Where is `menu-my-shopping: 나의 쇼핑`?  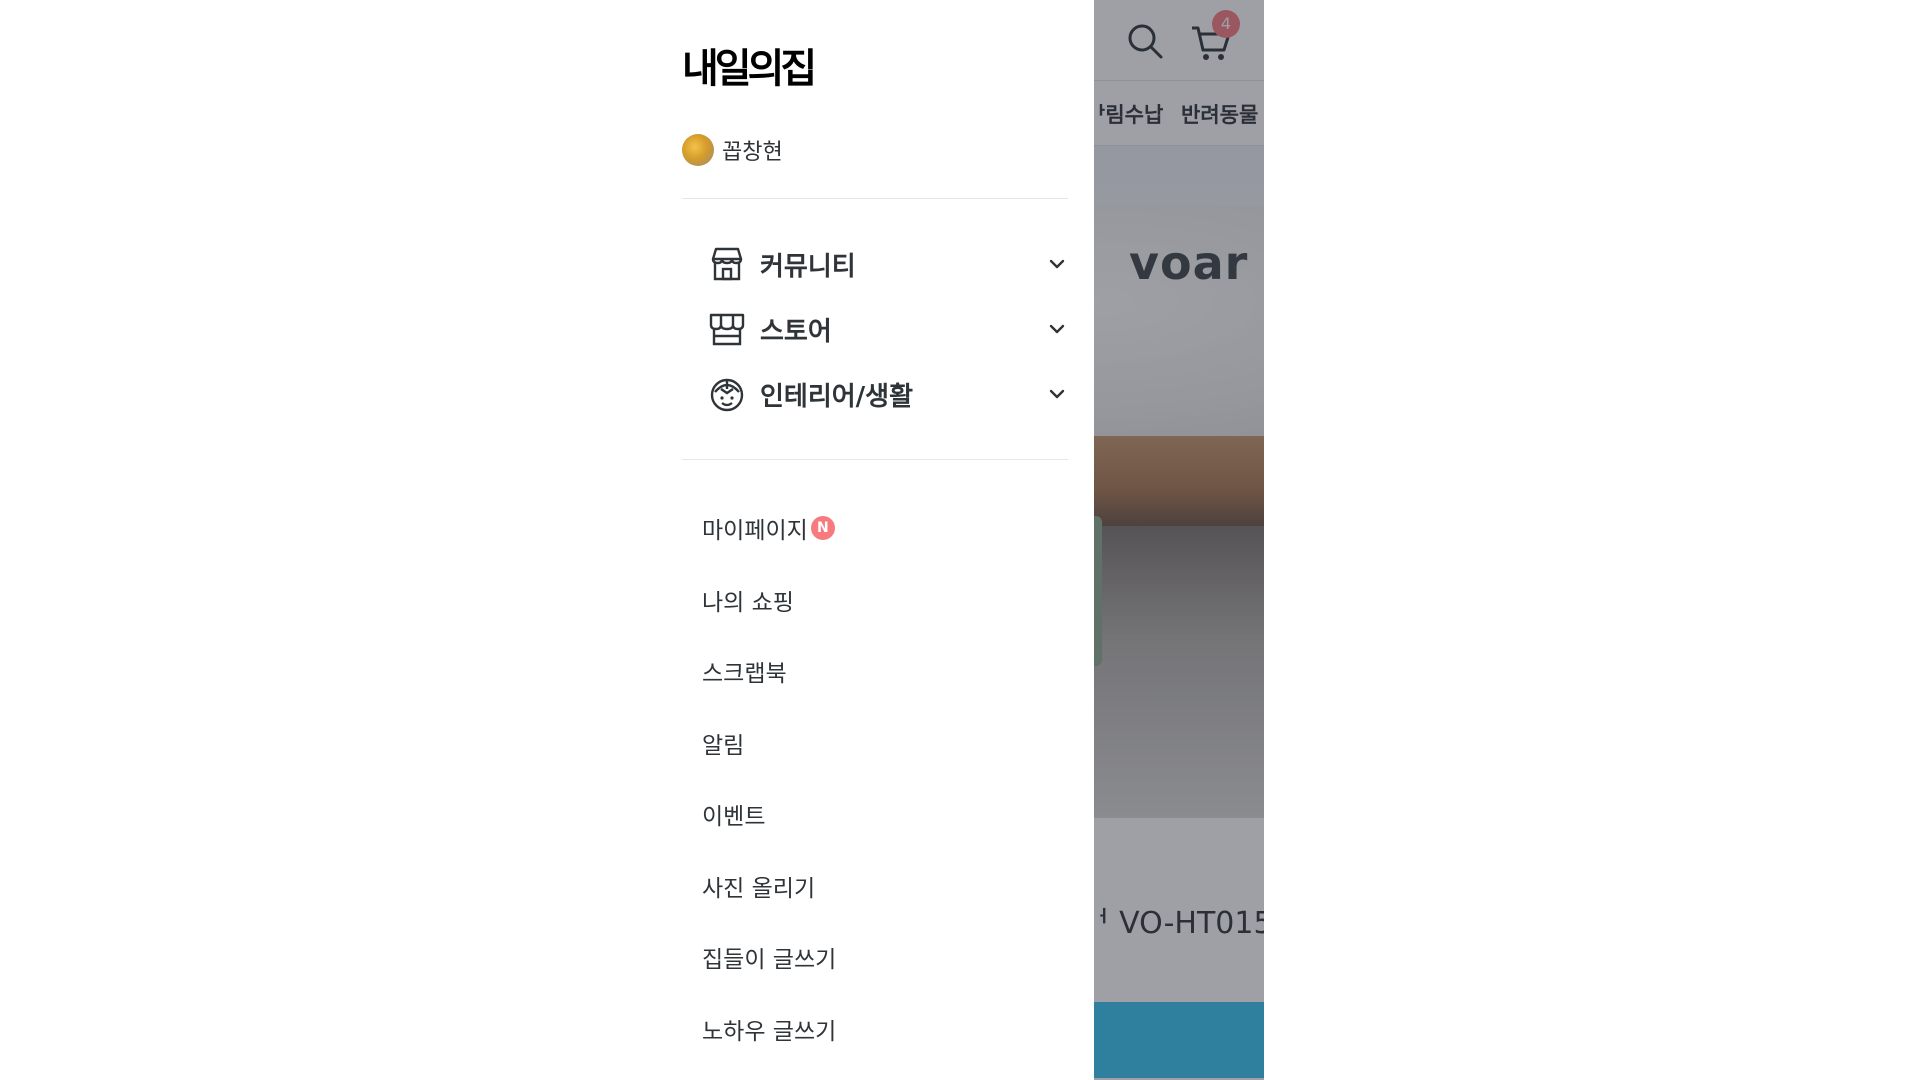 menu-my-shopping: 나의 쇼핑 is located at coordinates (748, 600).